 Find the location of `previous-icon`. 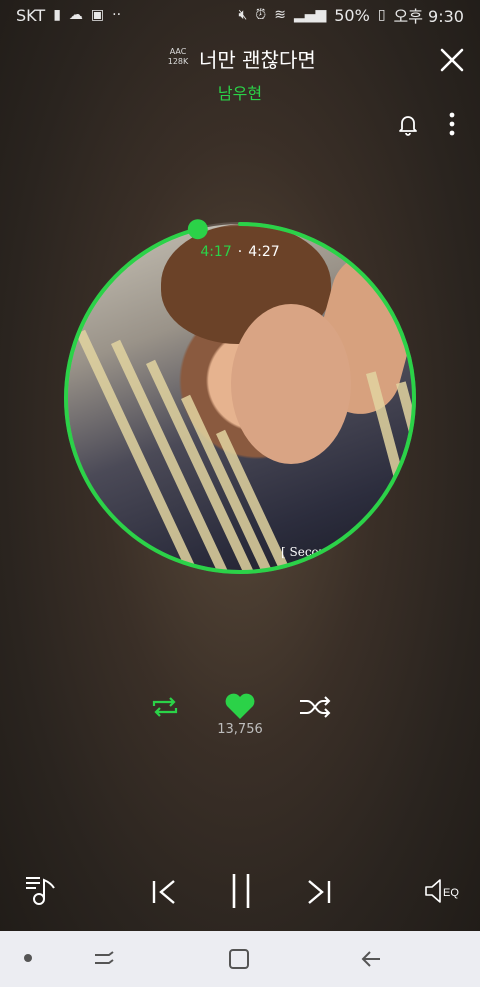

previous-icon is located at coordinates (164, 892).